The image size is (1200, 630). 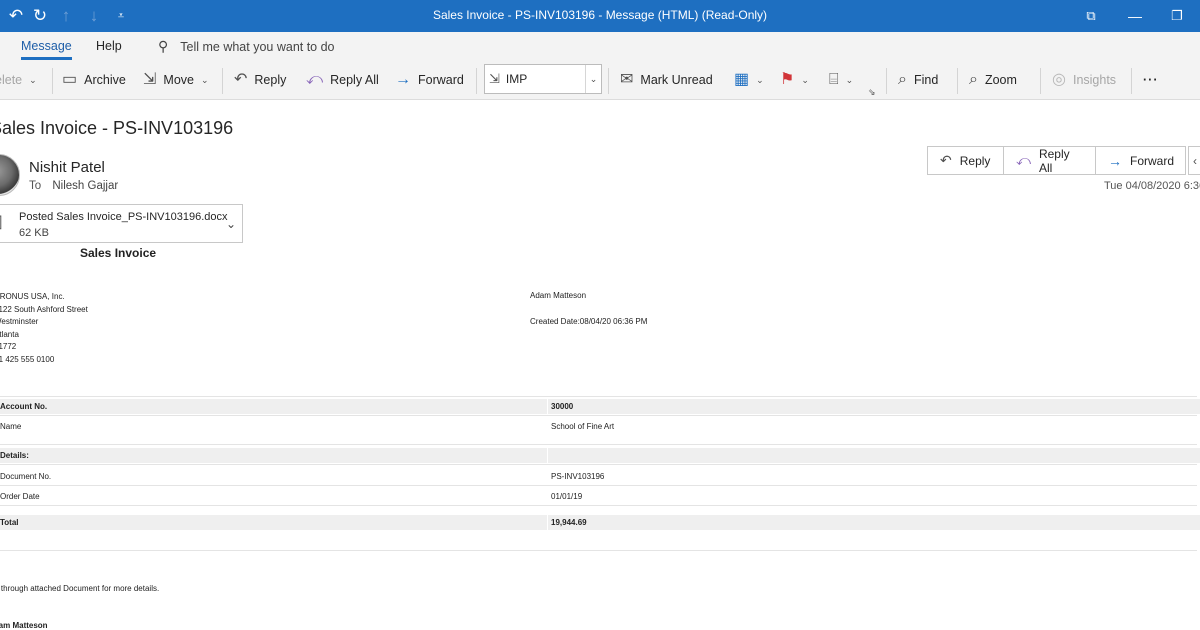 What do you see at coordinates (11, 80) in the screenshot?
I see `delete-label: Delete` at bounding box center [11, 80].